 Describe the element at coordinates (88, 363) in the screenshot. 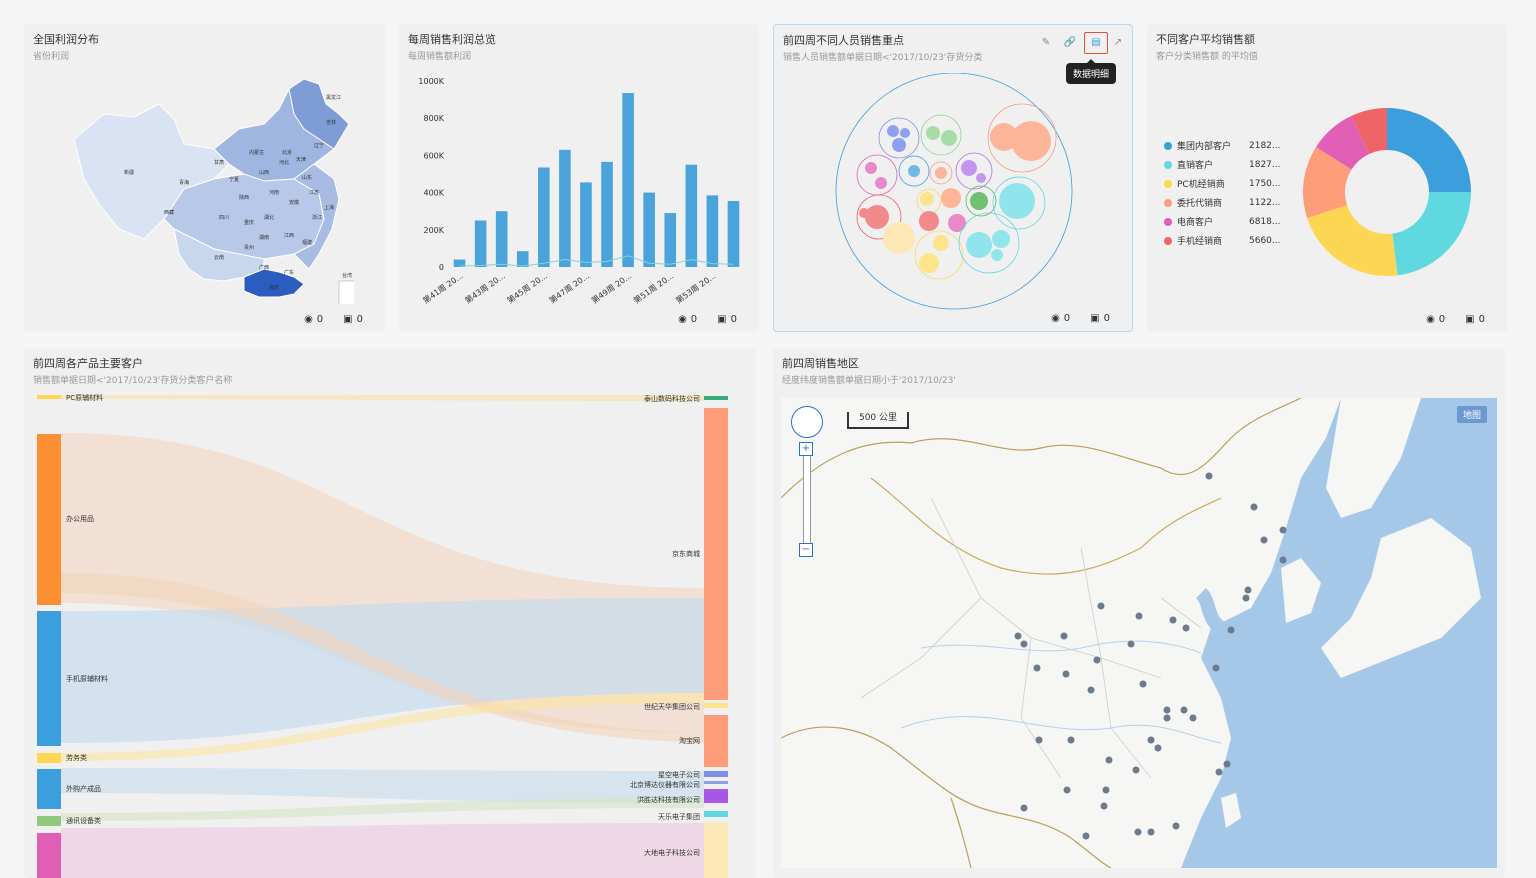

I see `card-title: 前四周各产品主要客户` at that location.